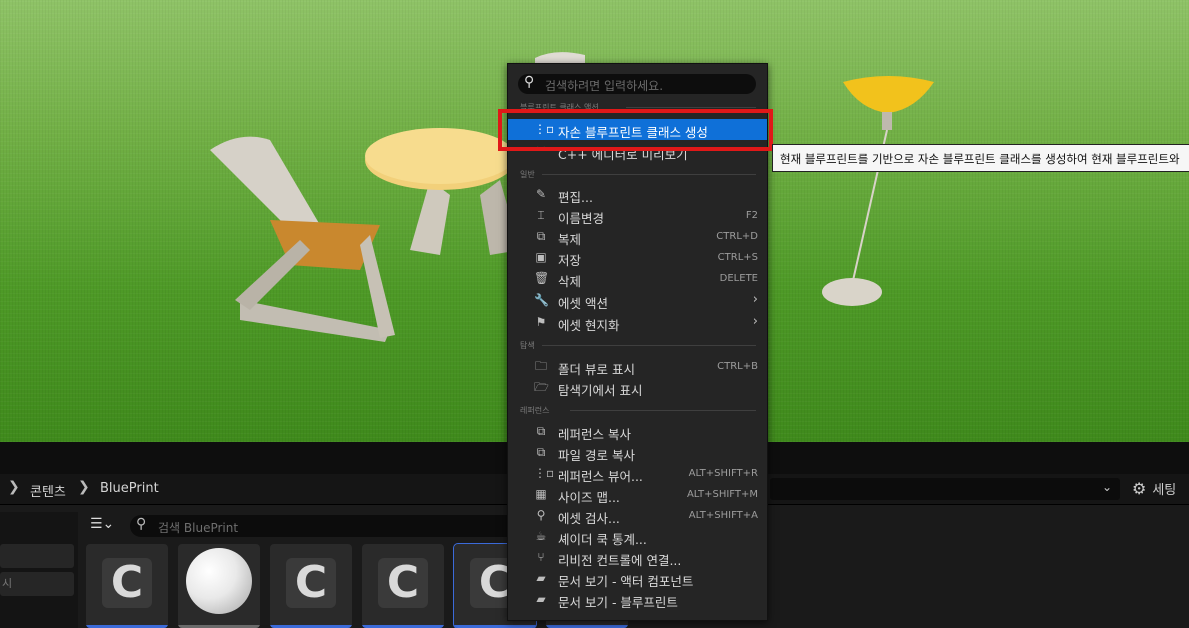 The image size is (1189, 628). Describe the element at coordinates (541, 557) in the screenshot. I see `source-control-icon: ⑂` at that location.